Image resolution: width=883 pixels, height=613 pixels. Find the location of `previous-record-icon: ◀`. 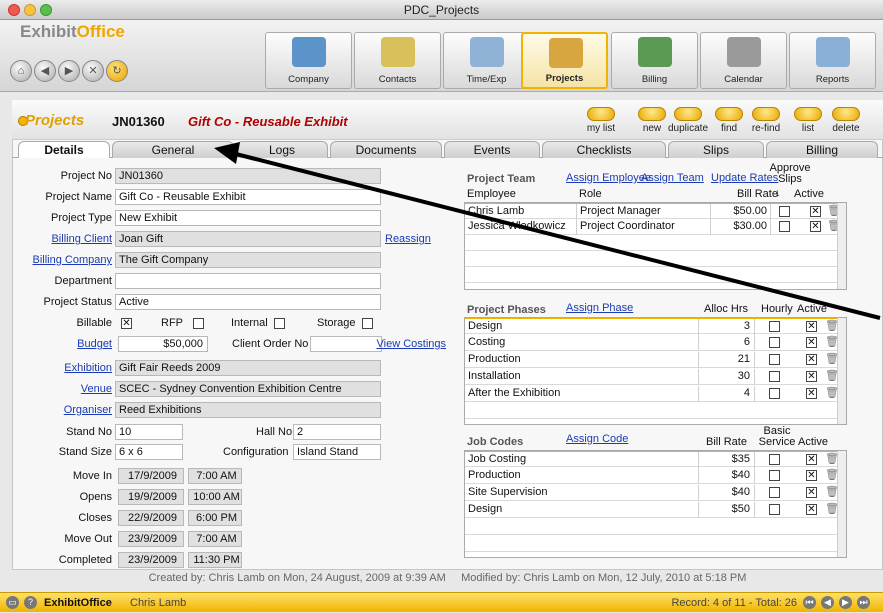

previous-record-icon: ◀ is located at coordinates (827, 602).